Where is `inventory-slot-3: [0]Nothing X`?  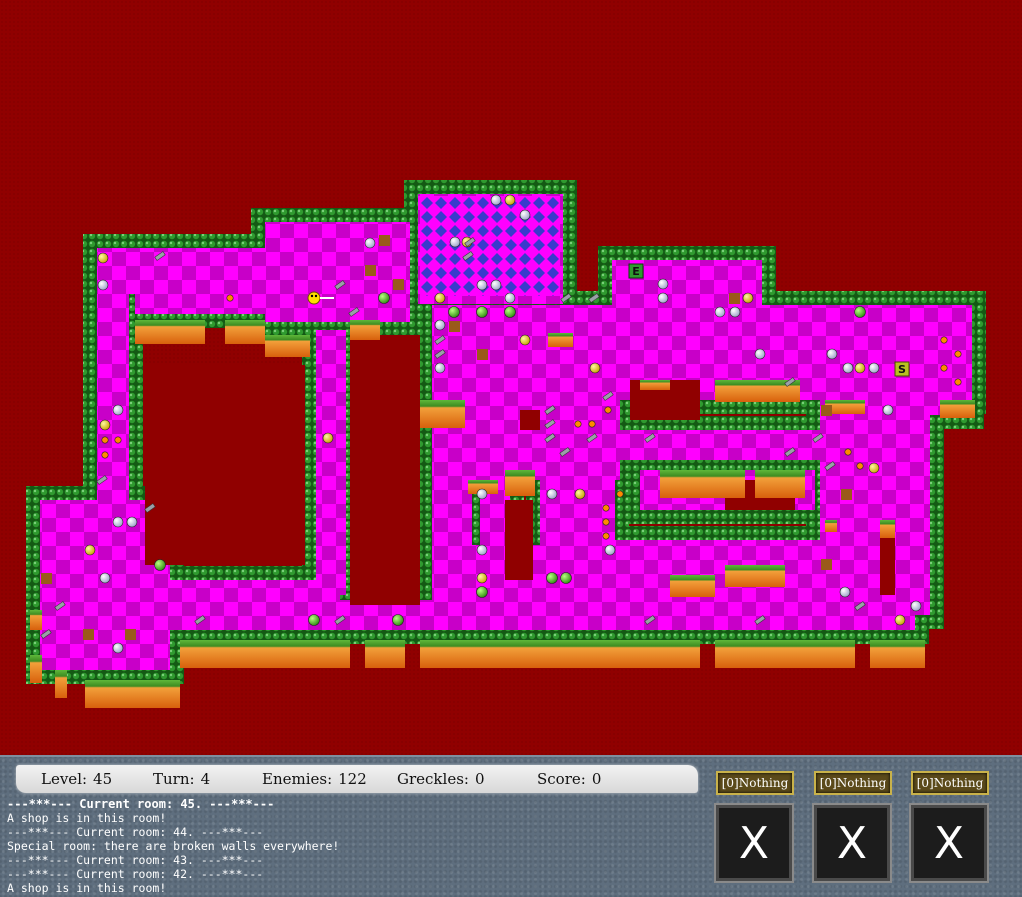
inventory-slot-3: [0]Nothing X is located at coordinates (949, 827).